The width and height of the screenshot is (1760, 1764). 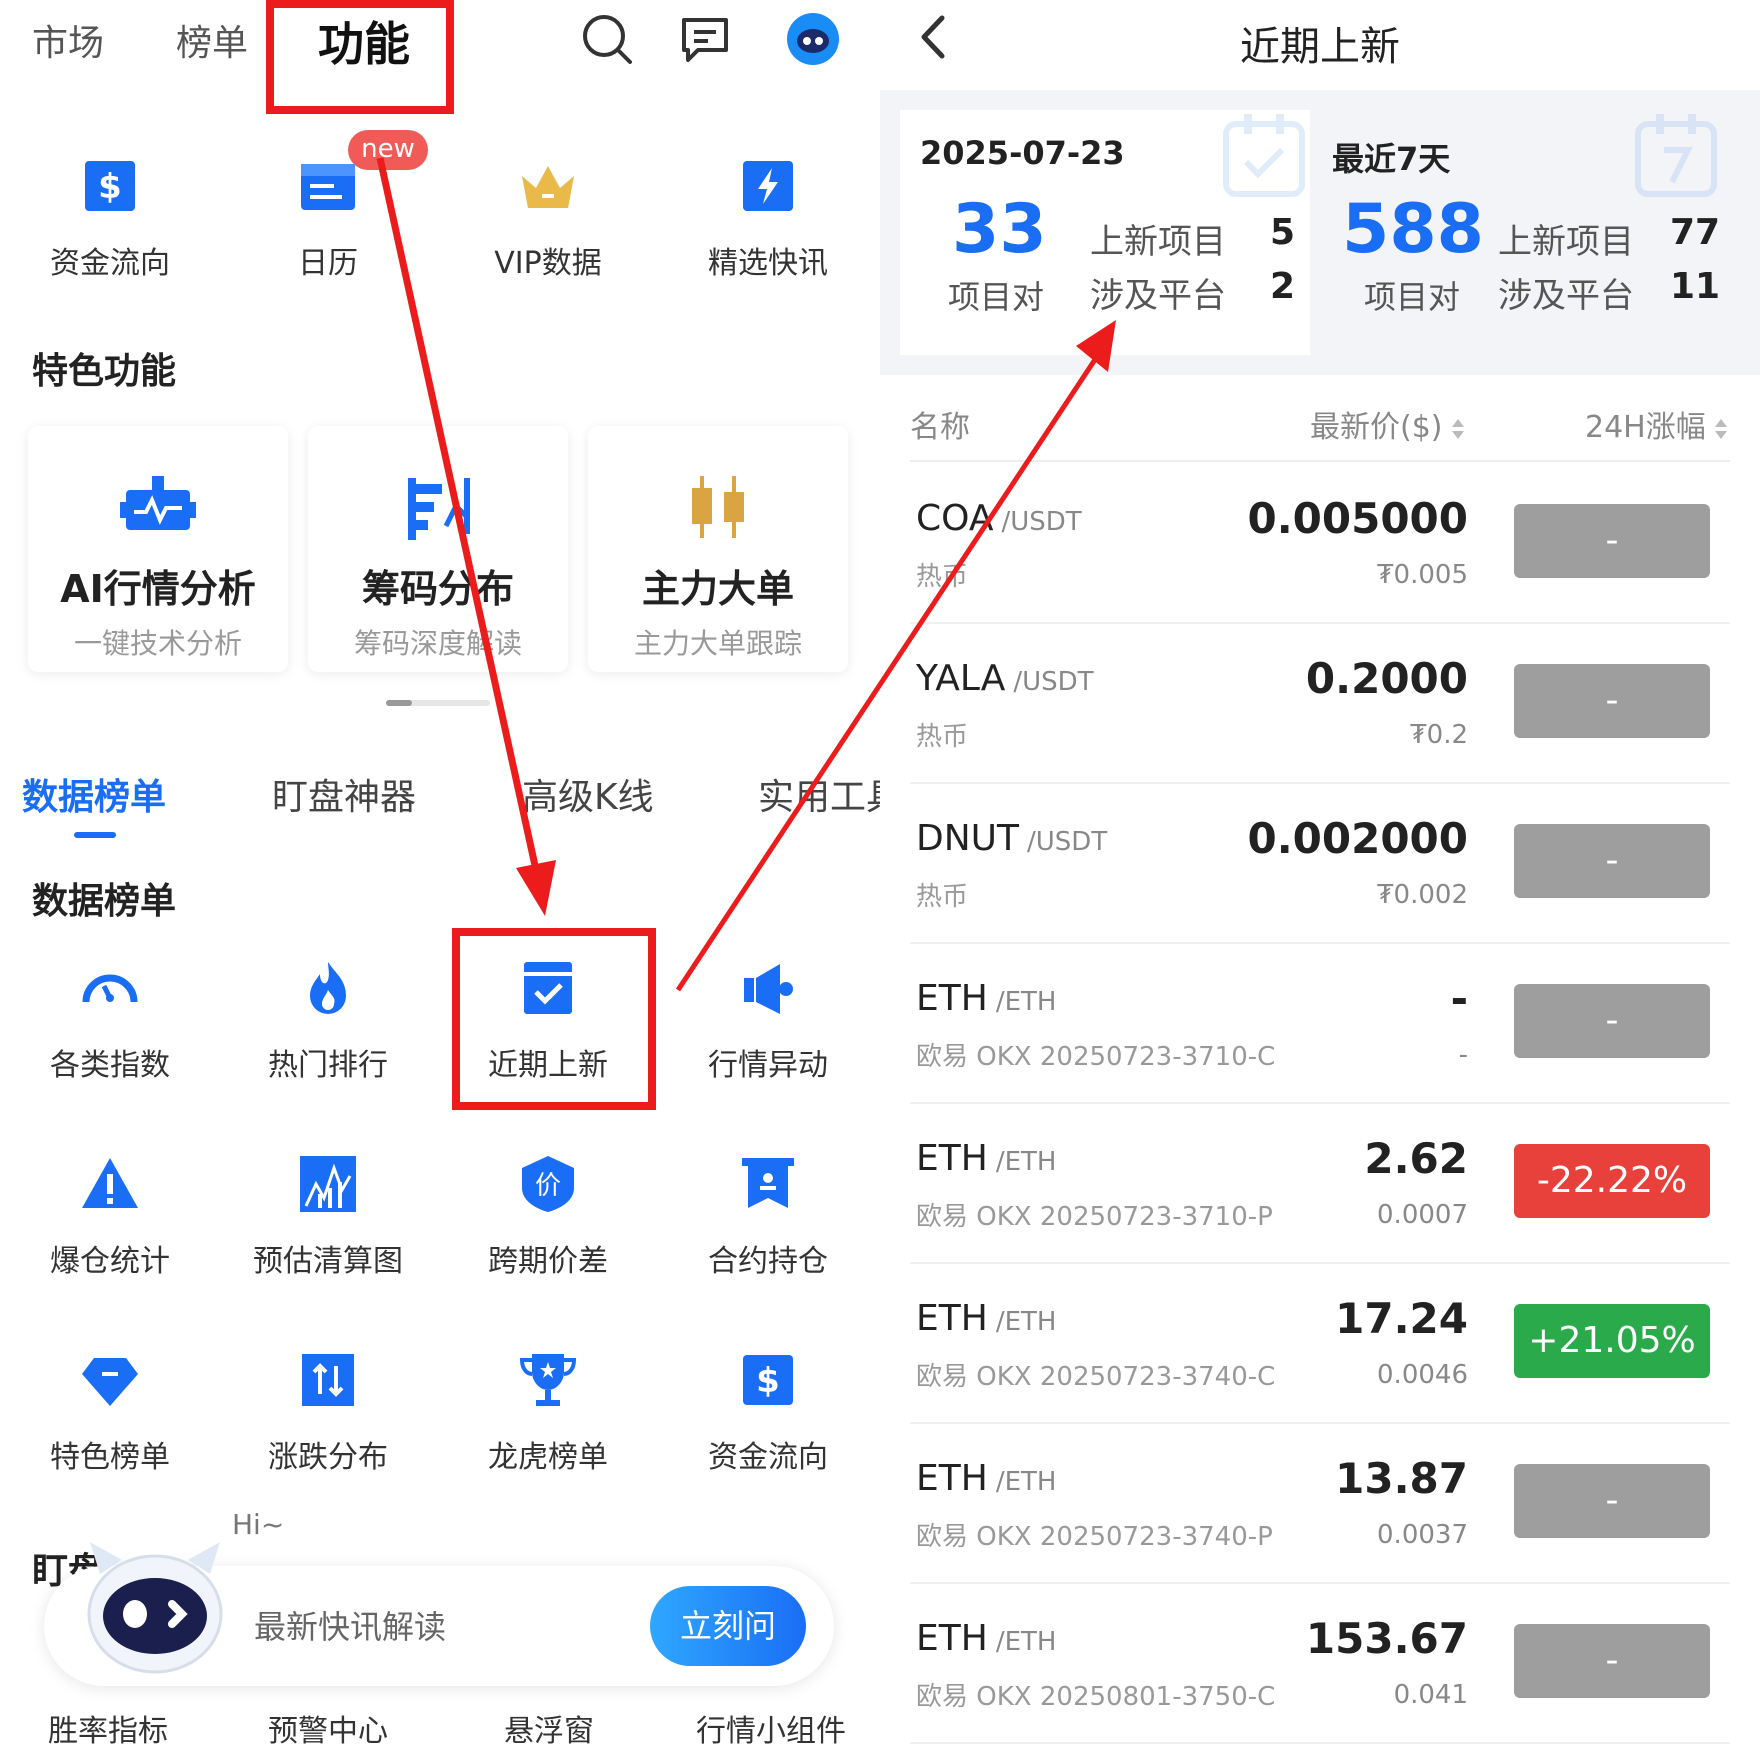 What do you see at coordinates (768, 1217) in the screenshot?
I see `data-item-contract-positions: 合约持仓` at bounding box center [768, 1217].